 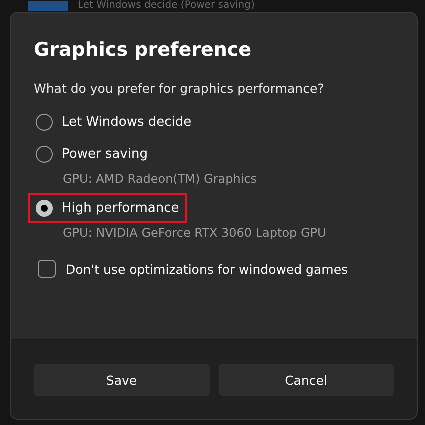 I want to click on gpu-text: GPU: AMD Radeon(TM) Graphics, so click(x=160, y=179).